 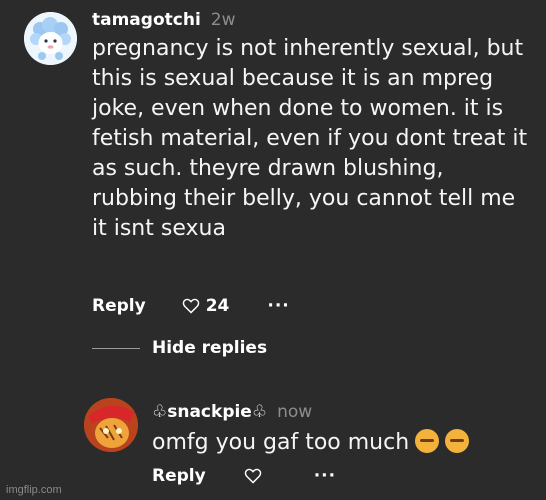 I want to click on comment-actions: Reply 24 ···, so click(x=191, y=306).